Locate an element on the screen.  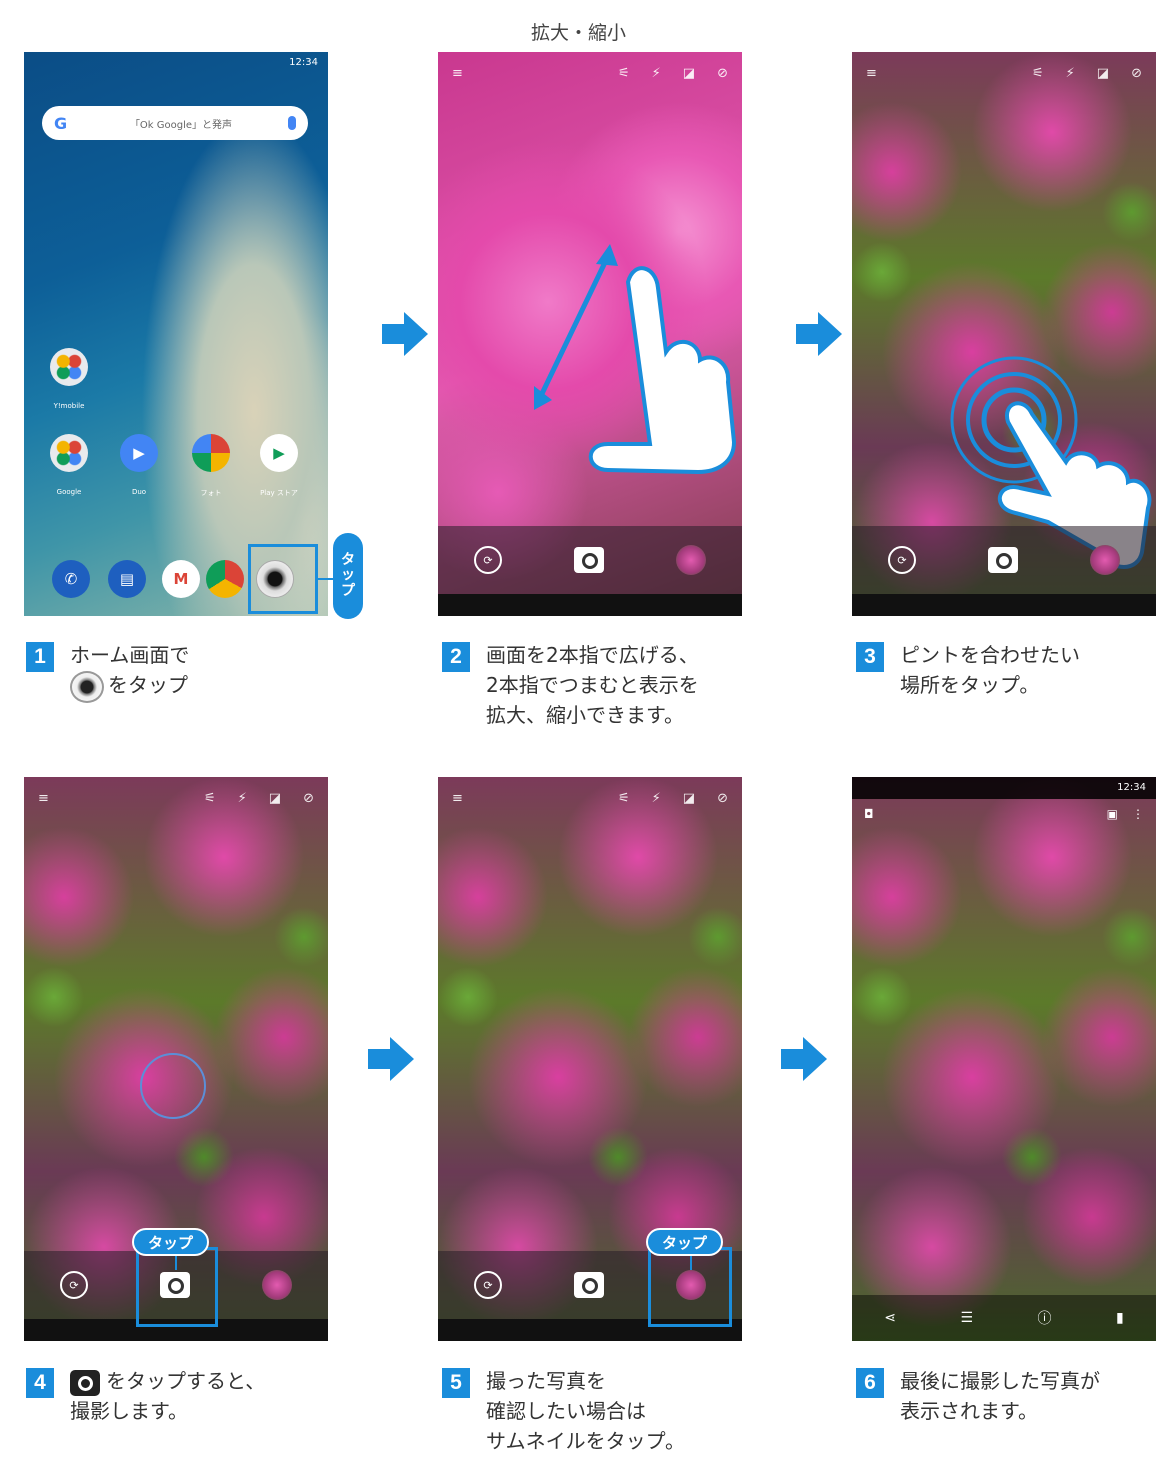
app-label-playstore: Play ストア is located at coordinates (279, 493).